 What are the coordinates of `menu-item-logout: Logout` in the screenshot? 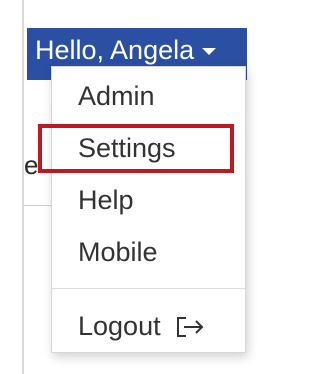 It's located at (141, 326).